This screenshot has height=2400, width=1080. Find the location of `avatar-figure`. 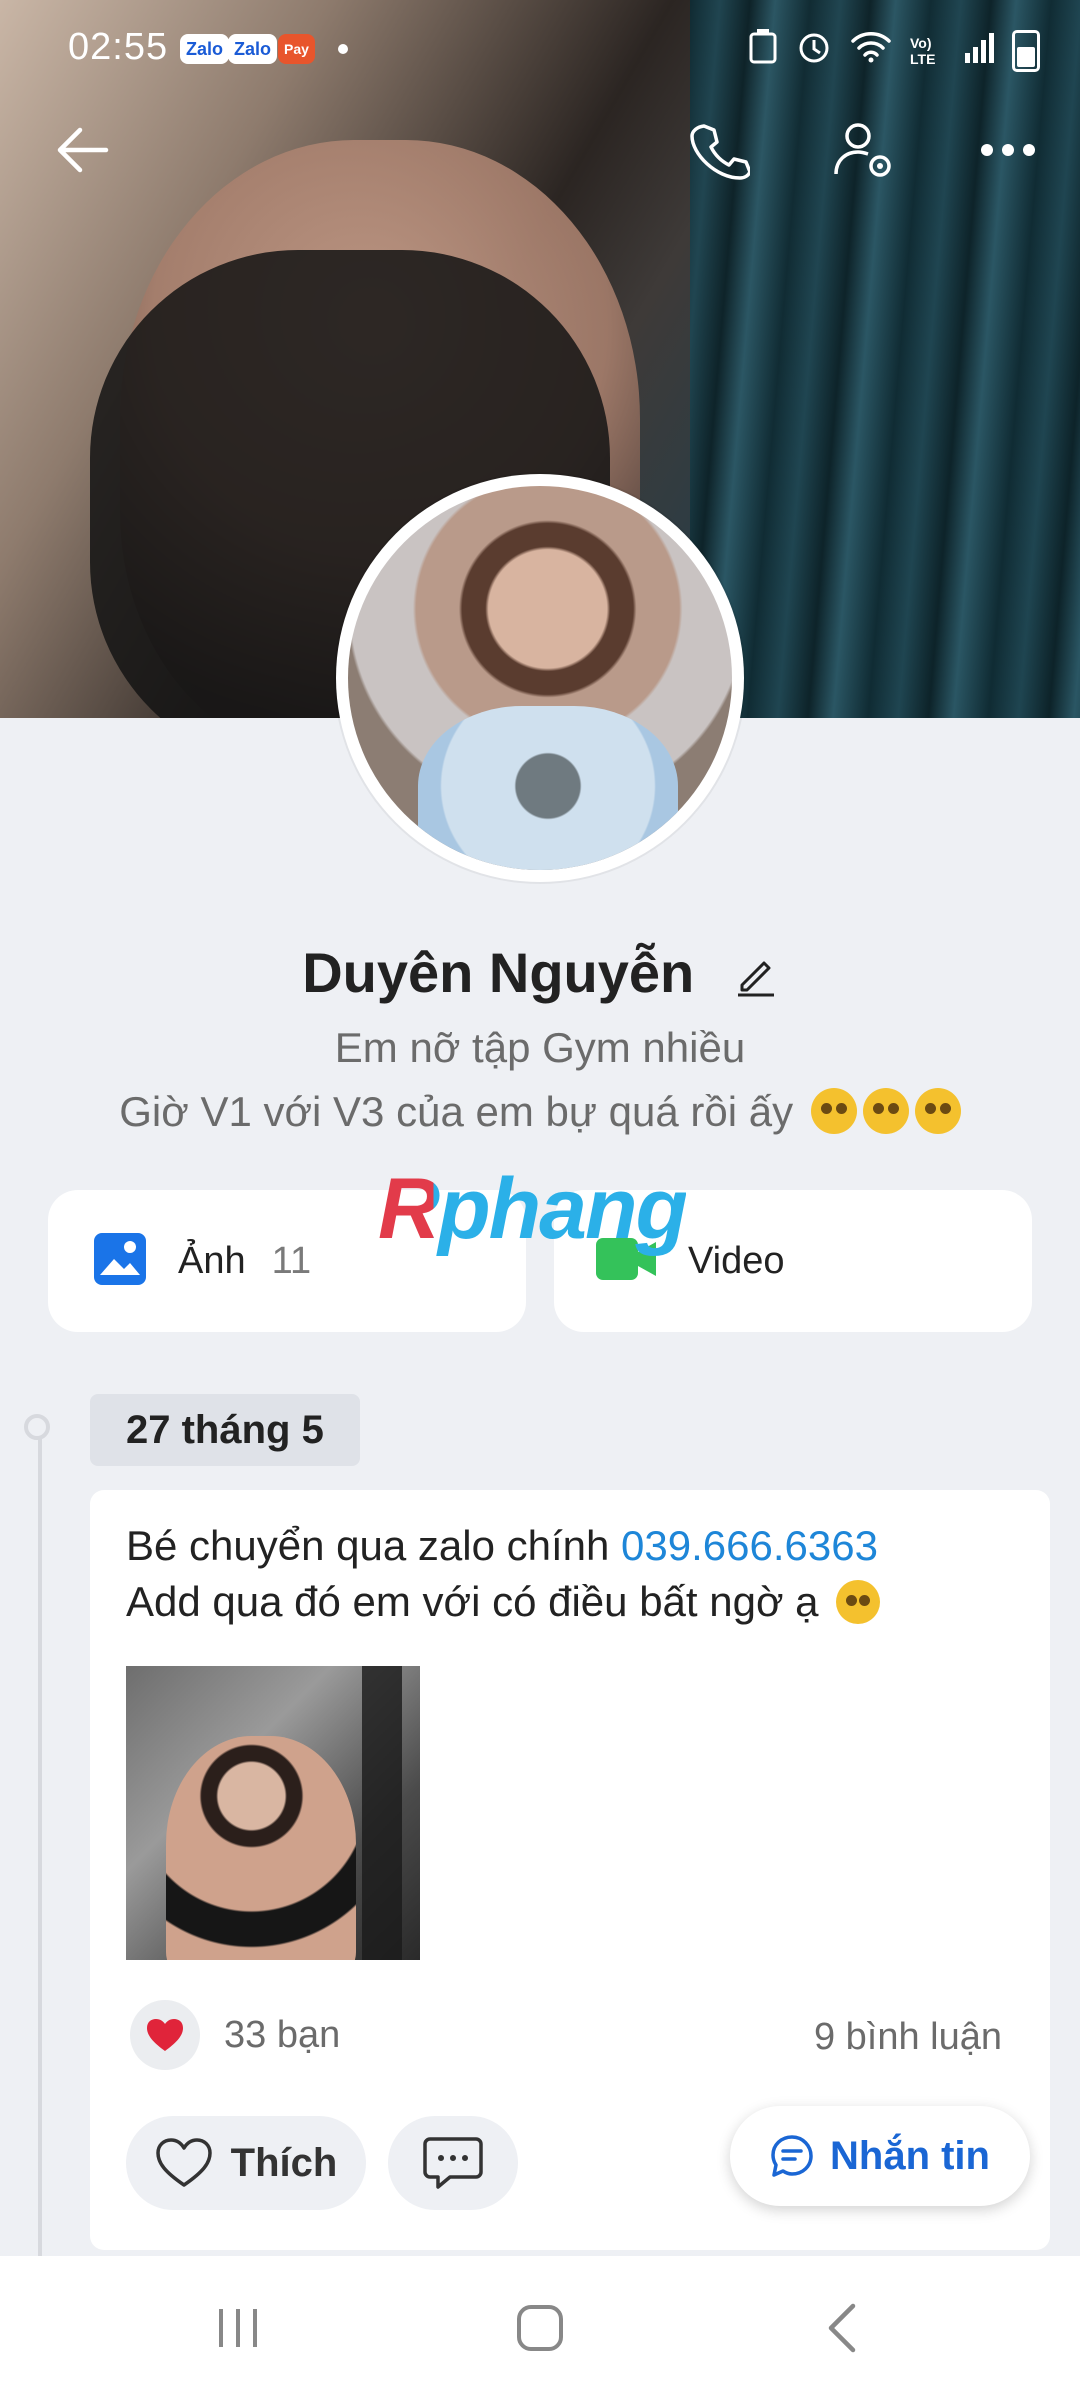

avatar-figure is located at coordinates (548, 788).